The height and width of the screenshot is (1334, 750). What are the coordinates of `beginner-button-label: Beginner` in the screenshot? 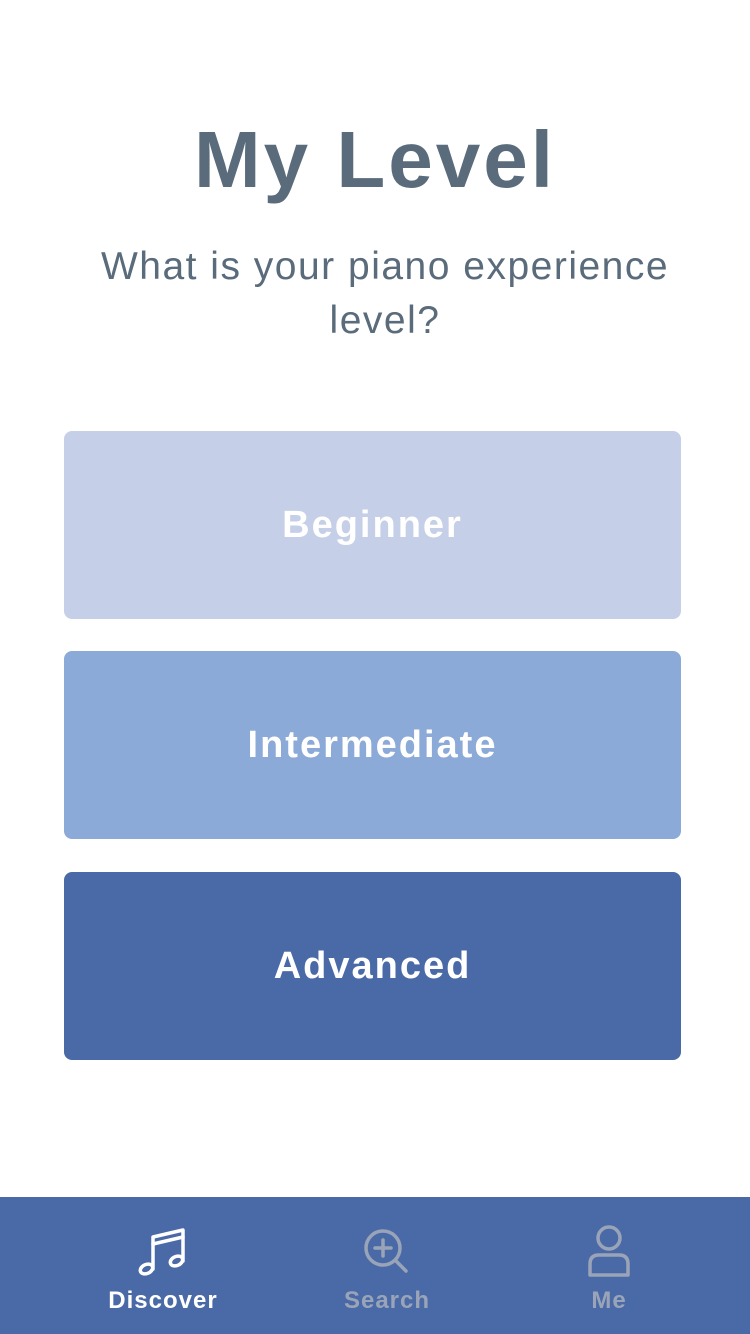 It's located at (372, 524).